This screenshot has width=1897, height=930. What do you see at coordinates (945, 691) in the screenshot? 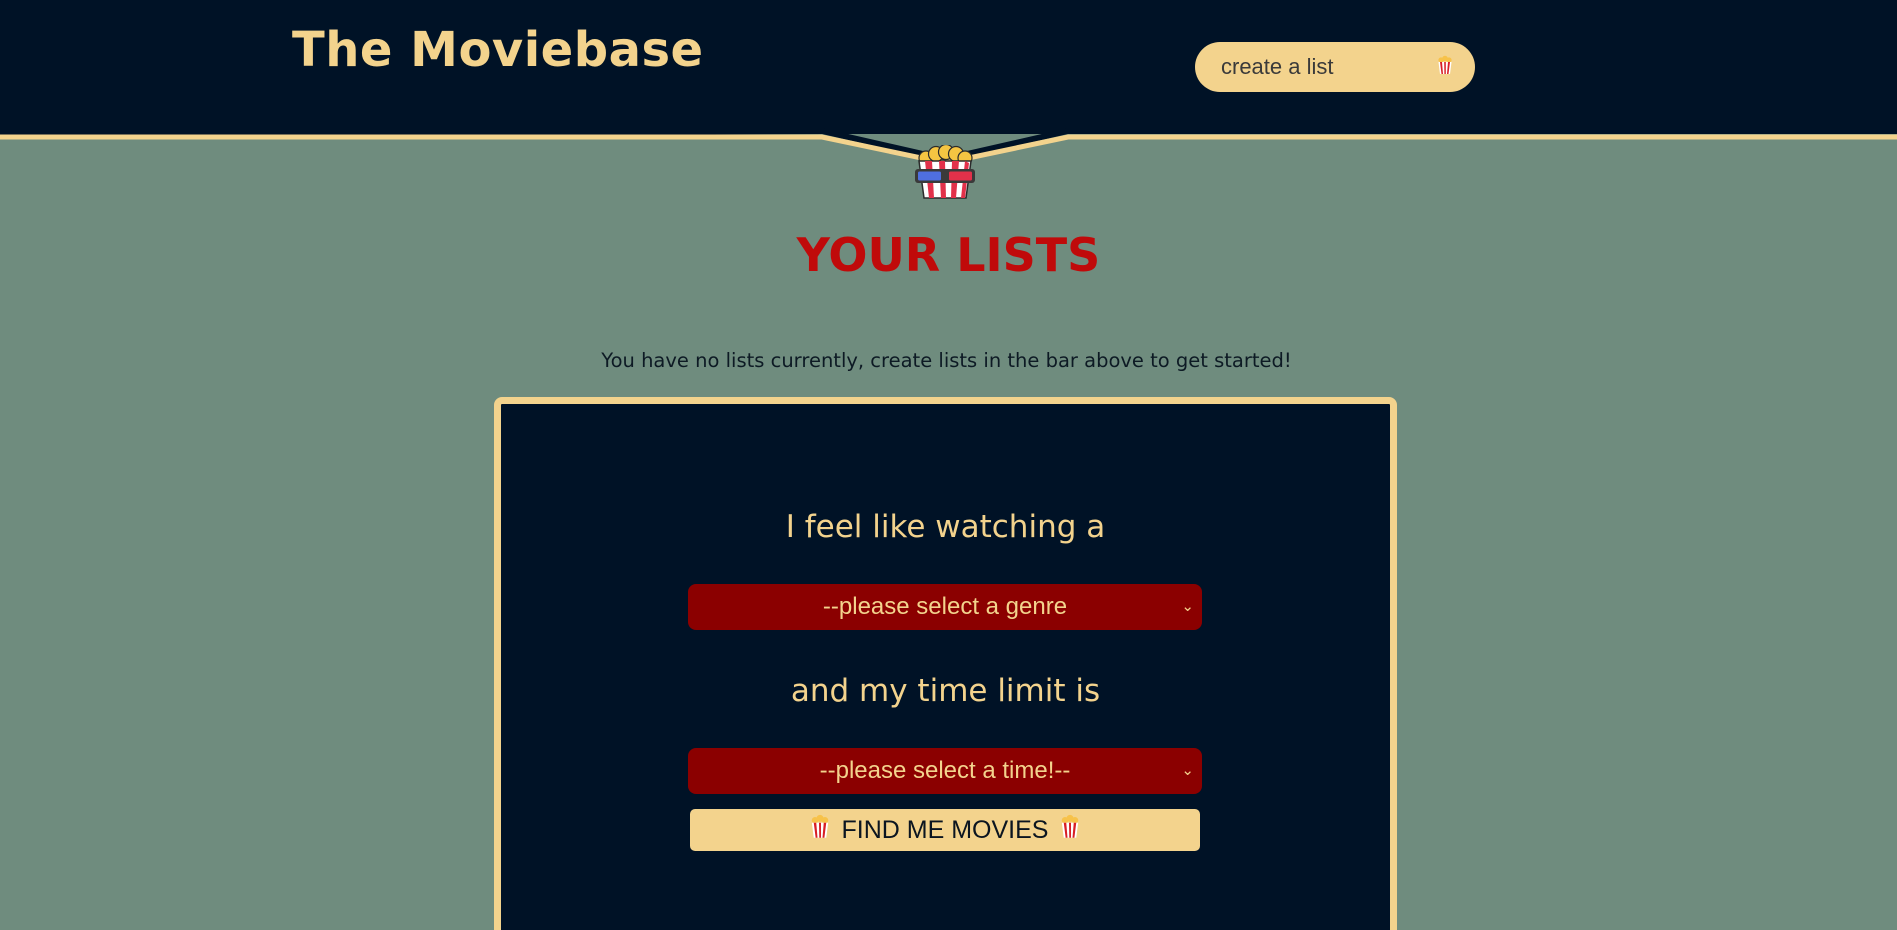
I see `time-prompt: and my time limit is` at bounding box center [945, 691].